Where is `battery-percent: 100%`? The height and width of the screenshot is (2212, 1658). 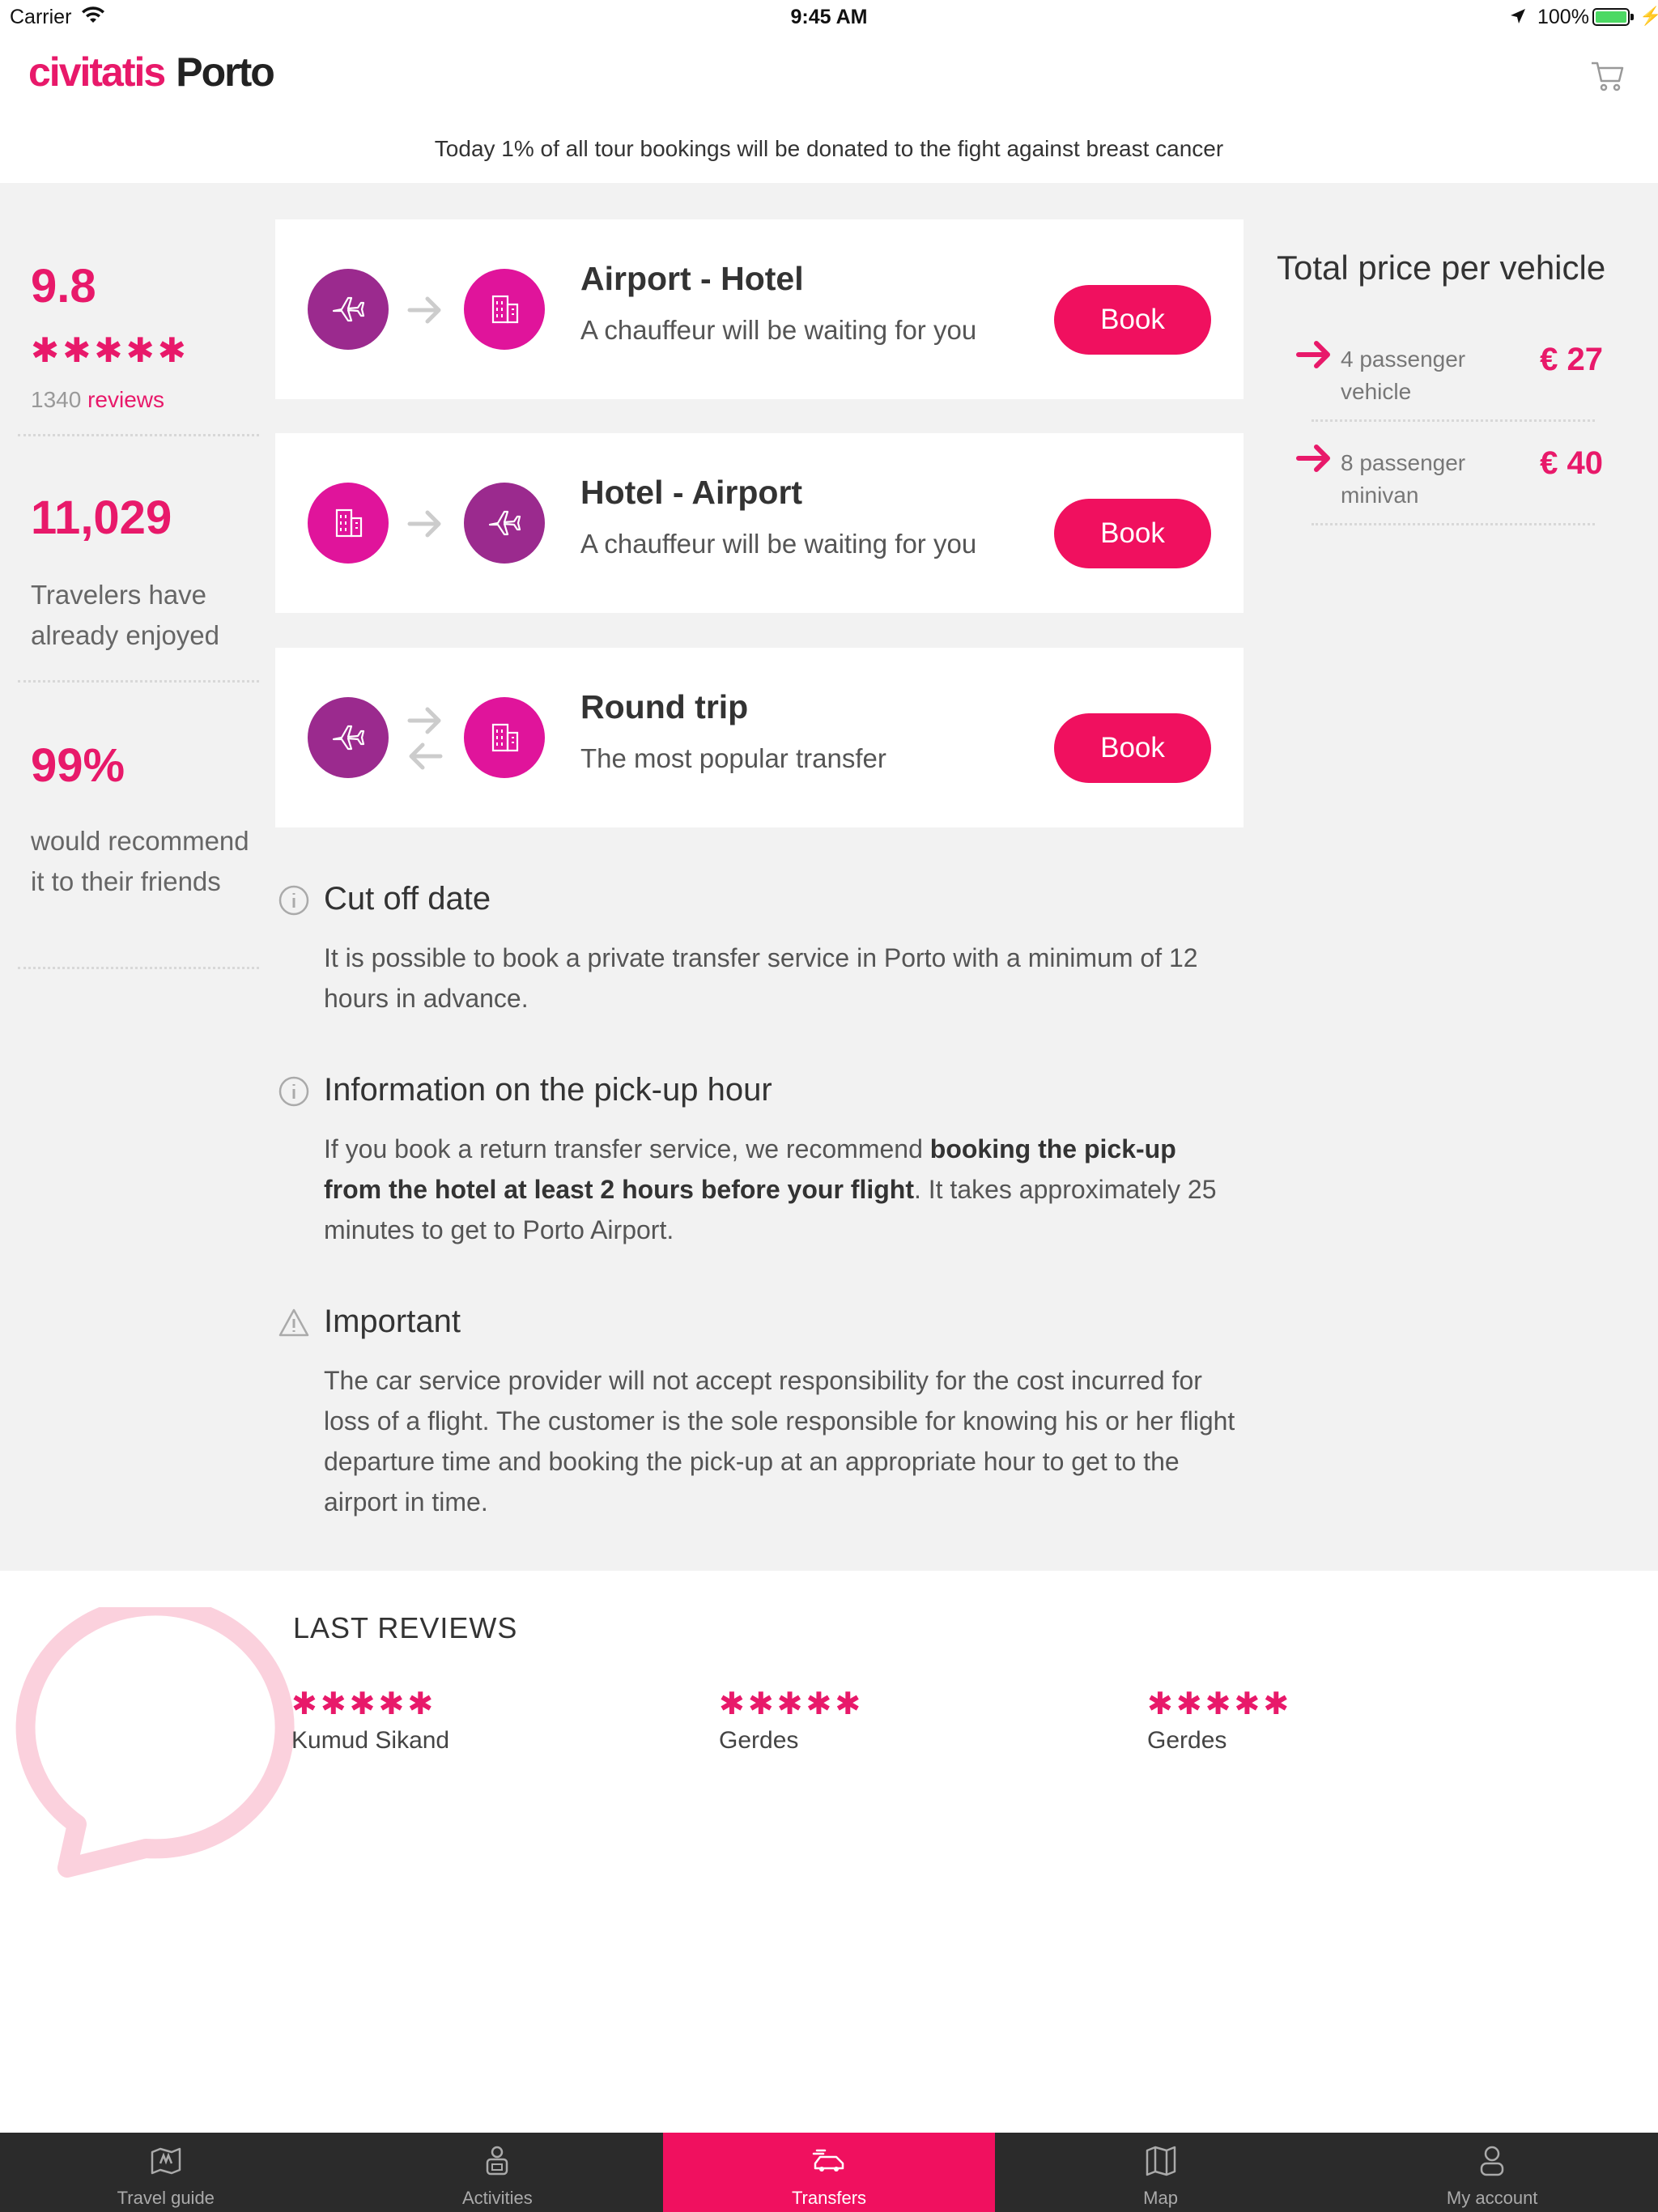
battery-percent: 100% is located at coordinates (1563, 17).